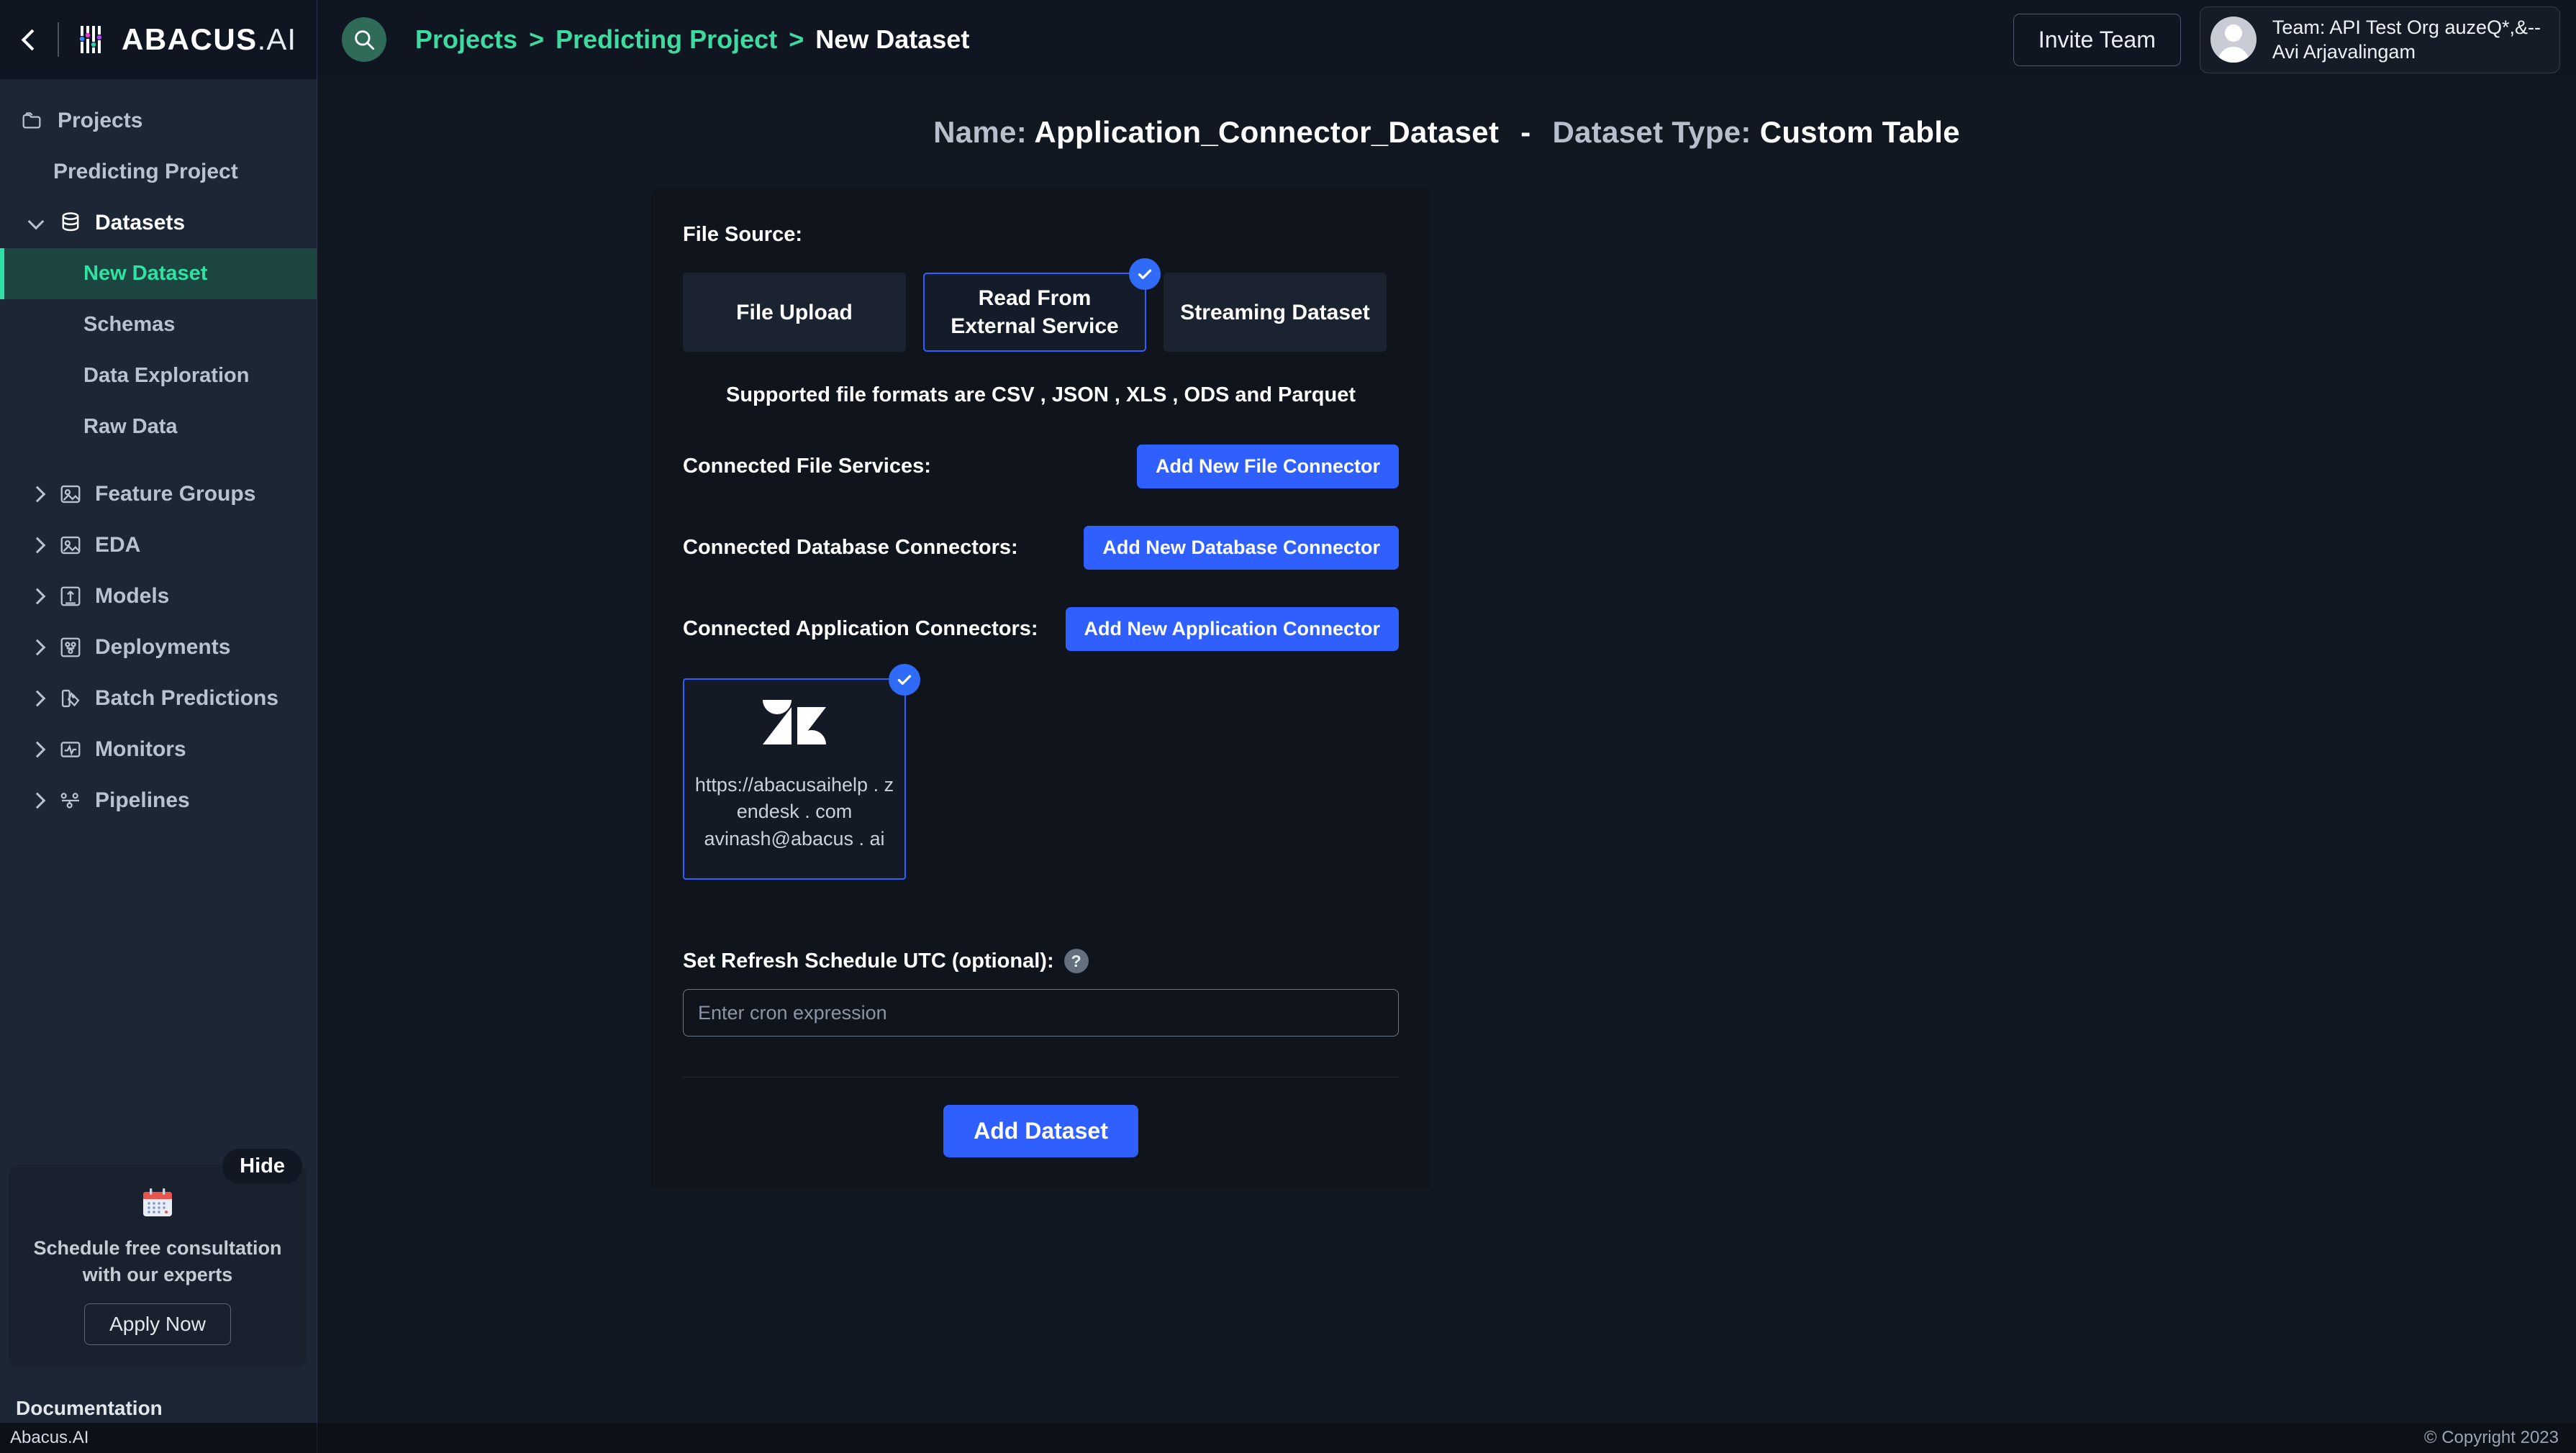 The image size is (2576, 1453). I want to click on sidebar-item-label: Models, so click(132, 595).